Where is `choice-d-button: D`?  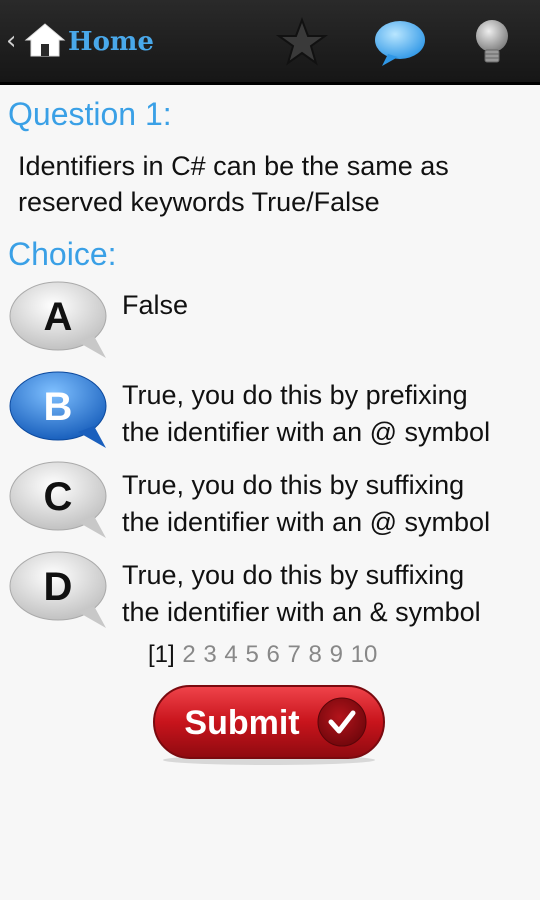 choice-d-button: D is located at coordinates (60, 589).